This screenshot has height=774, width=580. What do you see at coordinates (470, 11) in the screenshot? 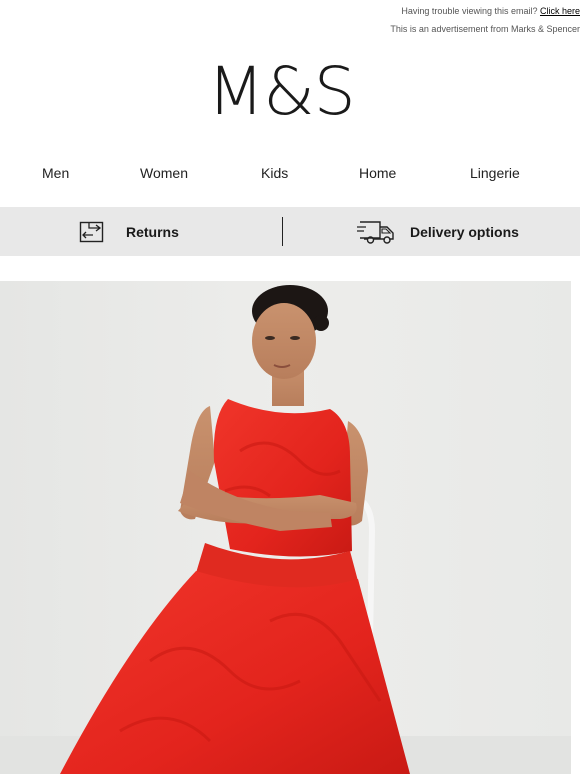
I see `preheader-trouble-text: Having trouble viewing this email?` at bounding box center [470, 11].